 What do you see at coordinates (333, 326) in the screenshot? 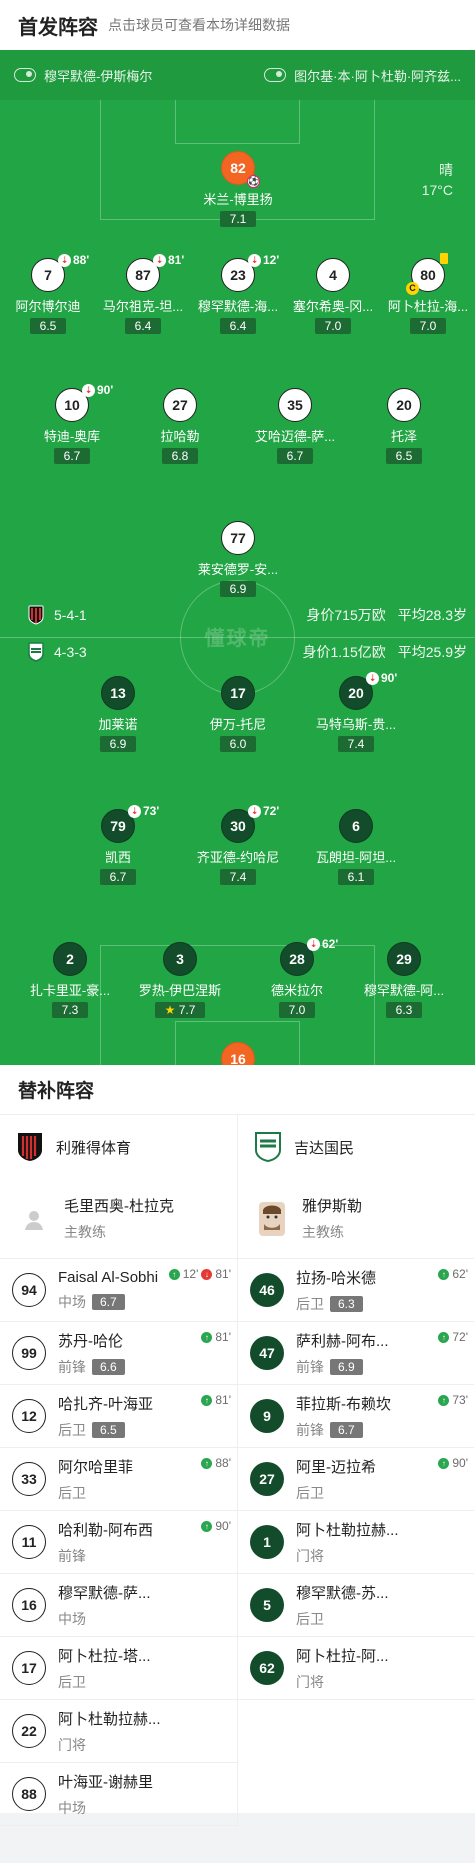
I see `player-rating: 7.0` at bounding box center [333, 326].